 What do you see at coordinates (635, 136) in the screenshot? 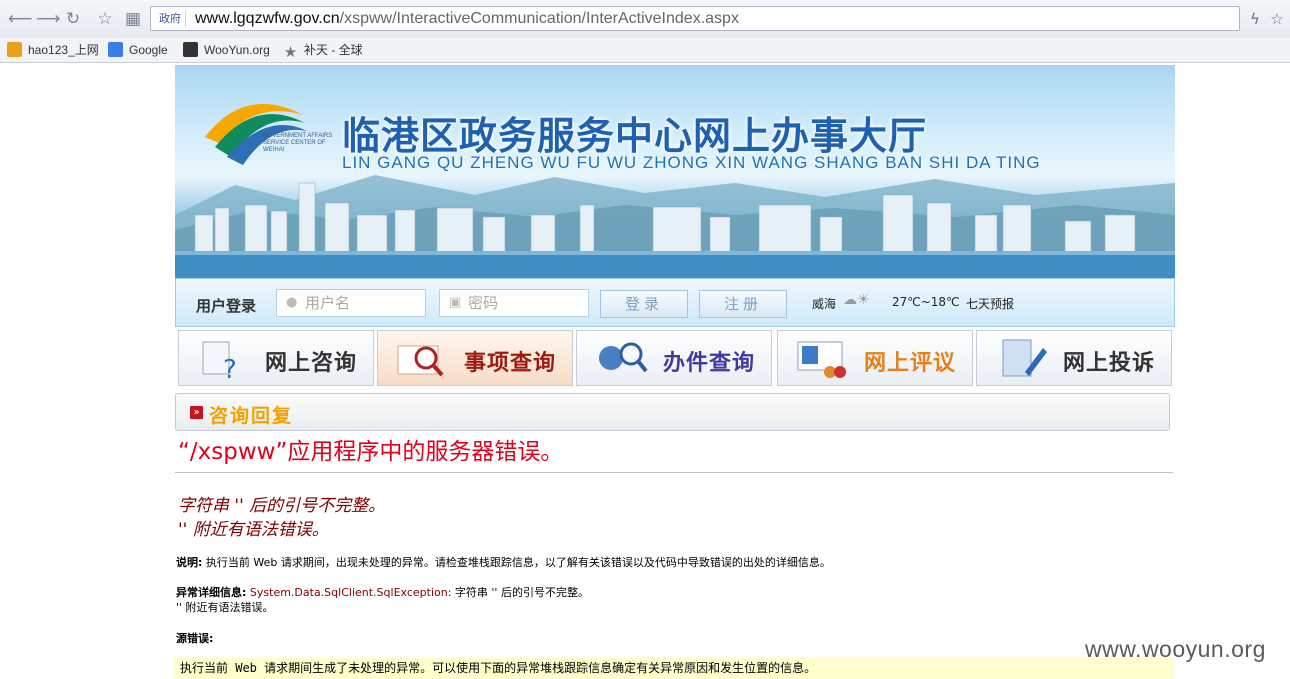
I see `site-title: 临港区政务服务中心网上办事大厅` at bounding box center [635, 136].